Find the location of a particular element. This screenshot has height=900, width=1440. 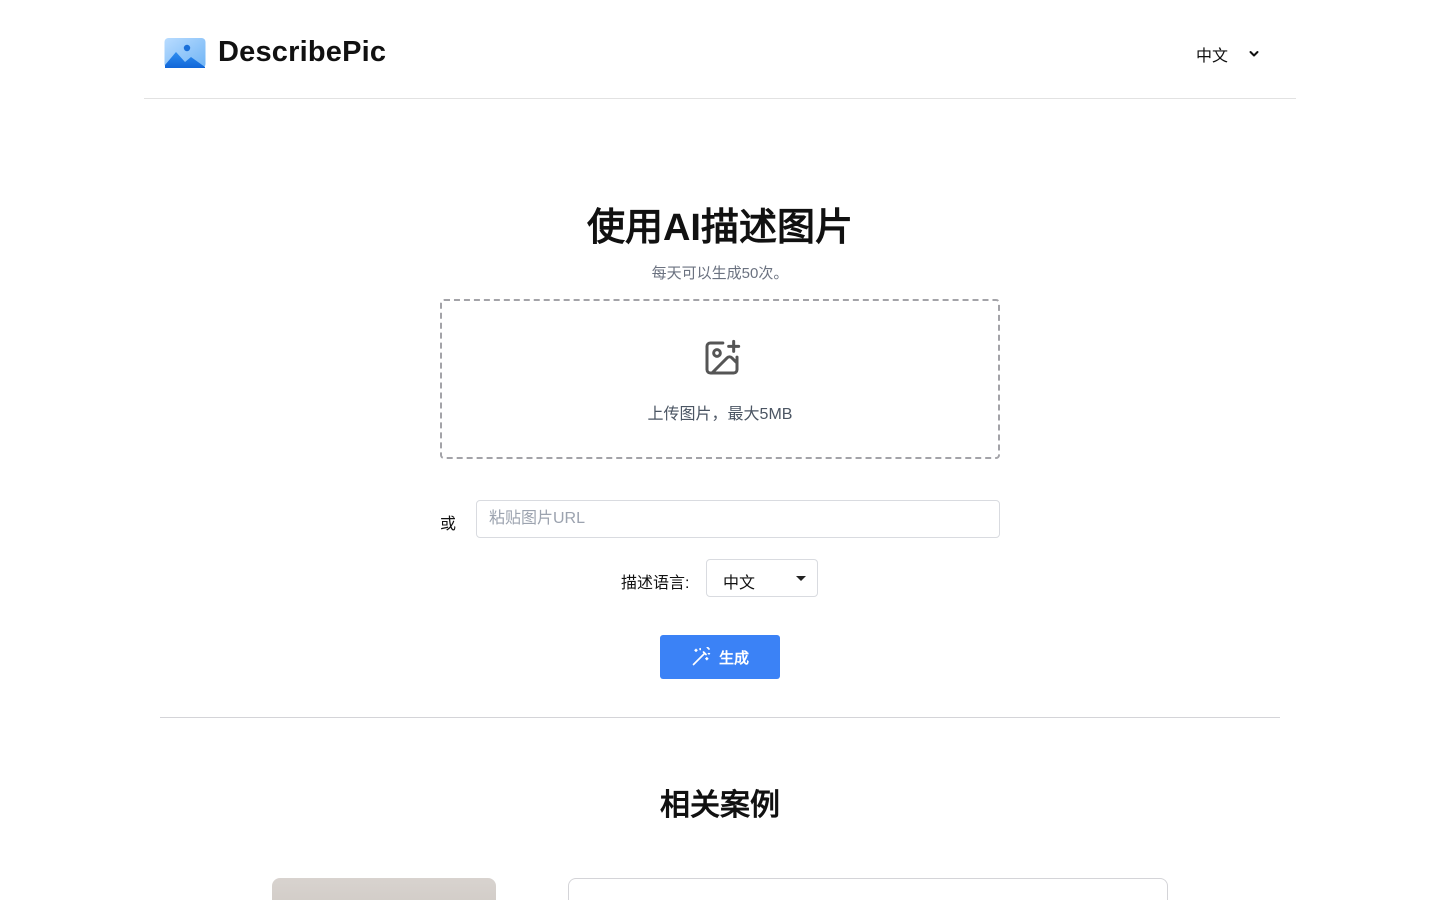

caret-down-icon is located at coordinates (801, 578).